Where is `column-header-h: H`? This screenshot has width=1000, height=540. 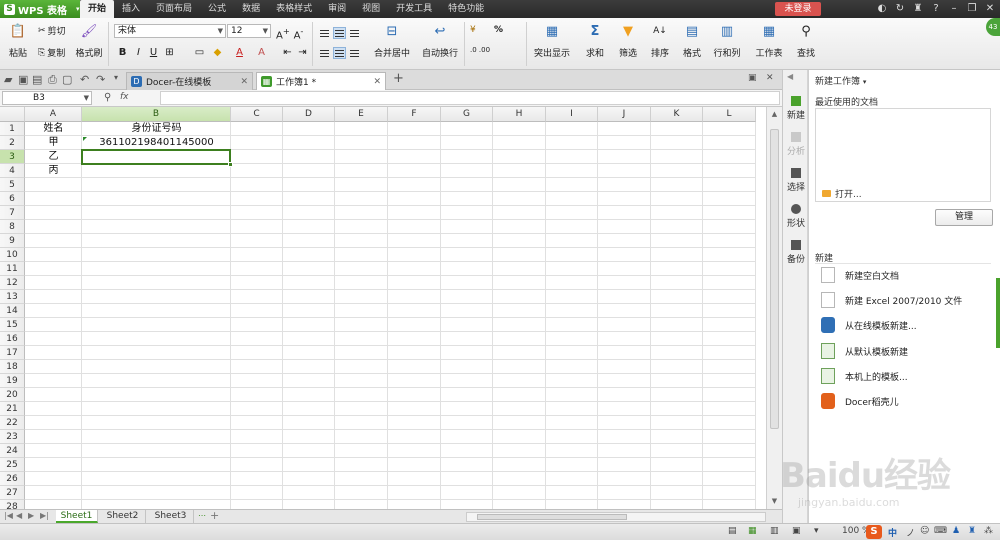 column-header-h: H is located at coordinates (519, 114).